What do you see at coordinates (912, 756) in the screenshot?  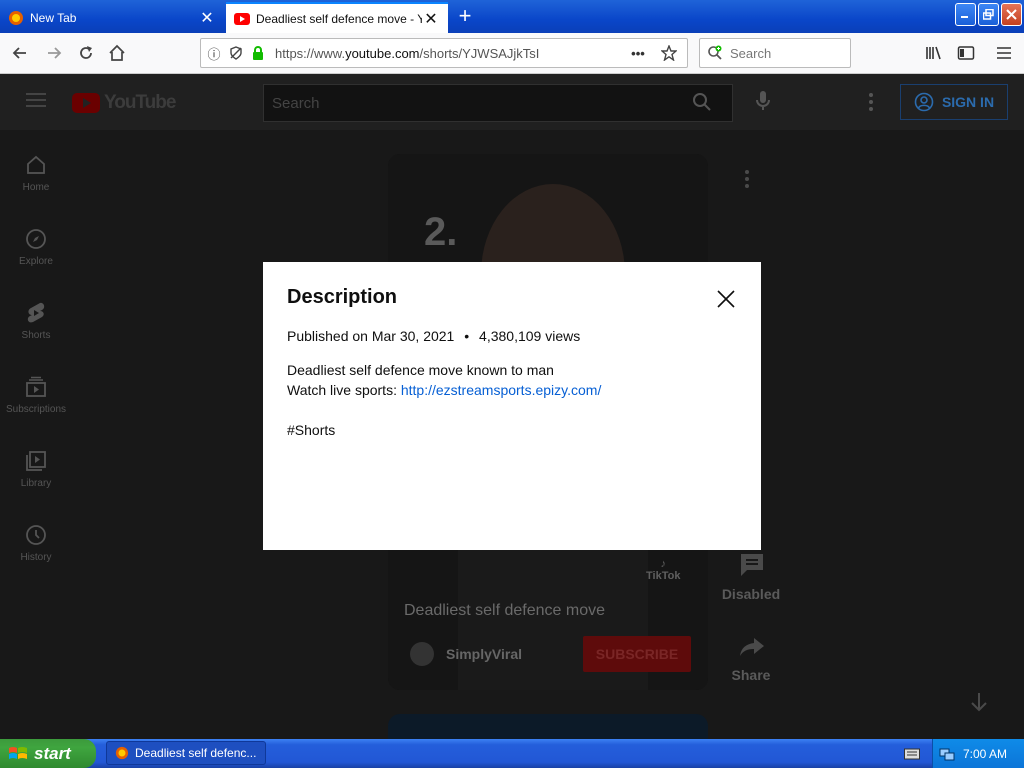 I see `keyboard-icon` at bounding box center [912, 756].